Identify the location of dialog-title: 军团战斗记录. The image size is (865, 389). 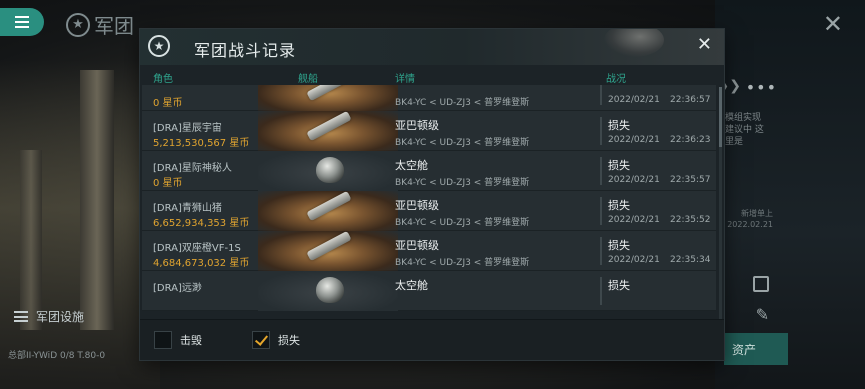
(245, 50).